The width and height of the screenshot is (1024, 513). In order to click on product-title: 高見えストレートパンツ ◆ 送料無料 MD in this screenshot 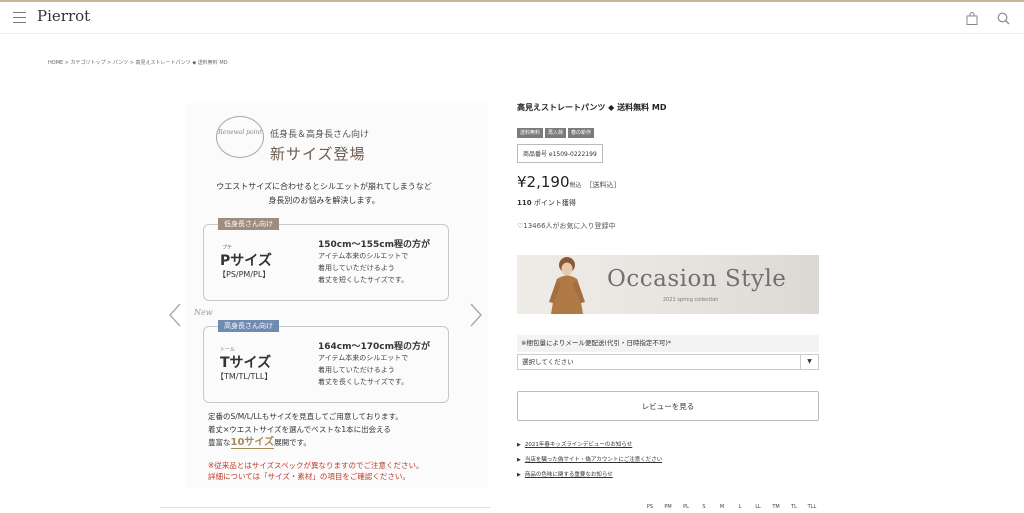, I will do `click(592, 107)`.